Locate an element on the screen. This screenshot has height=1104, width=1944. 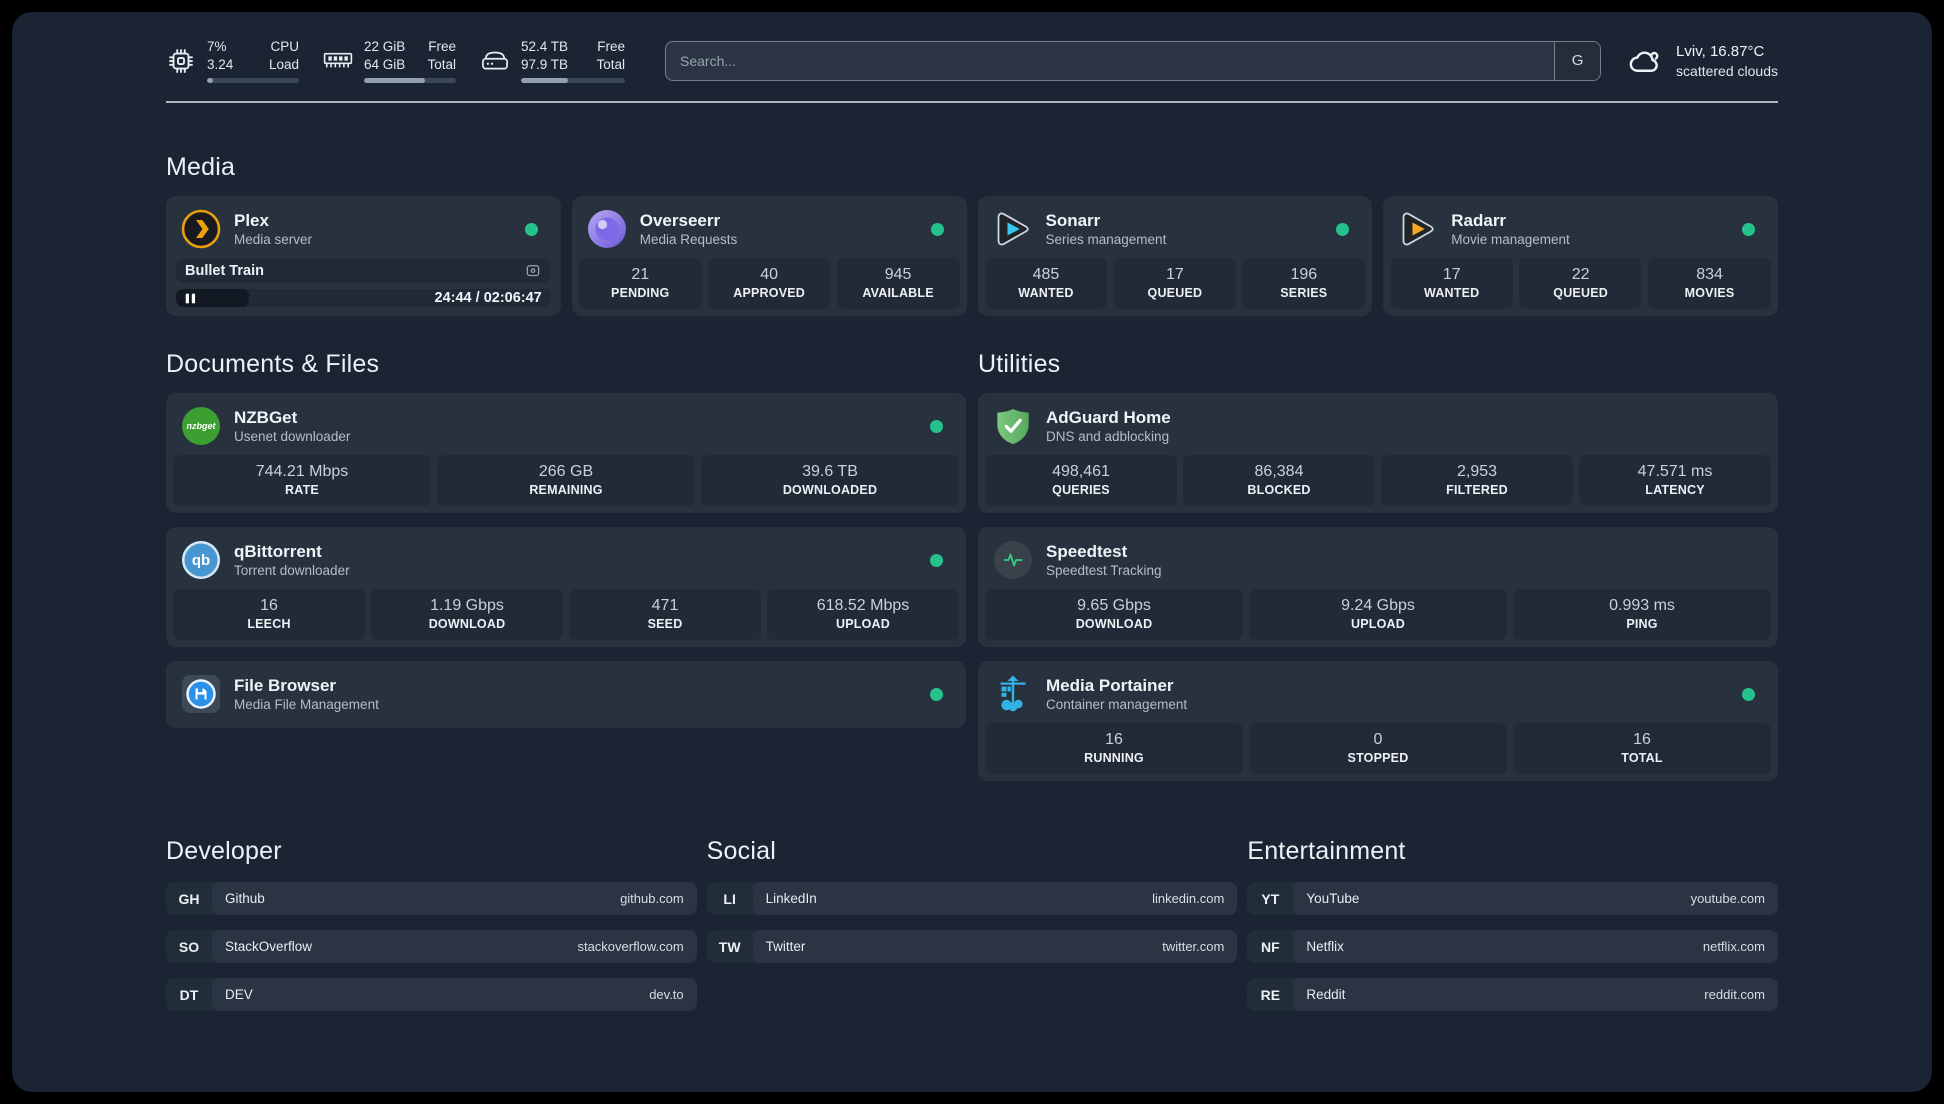
section-title-documents: Documents & Files is located at coordinates (273, 364).